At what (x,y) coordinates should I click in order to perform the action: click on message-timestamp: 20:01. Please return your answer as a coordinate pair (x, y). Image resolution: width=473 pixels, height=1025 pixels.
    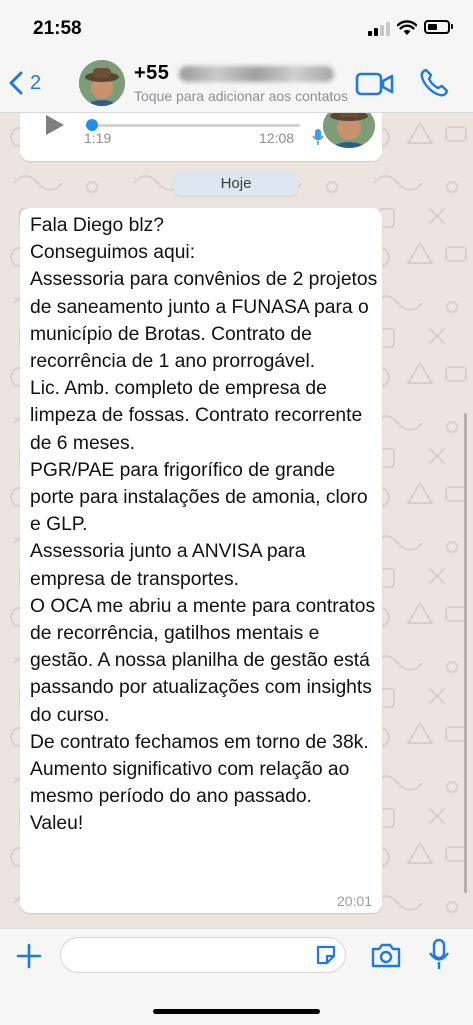
    Looking at the image, I should click on (354, 901).